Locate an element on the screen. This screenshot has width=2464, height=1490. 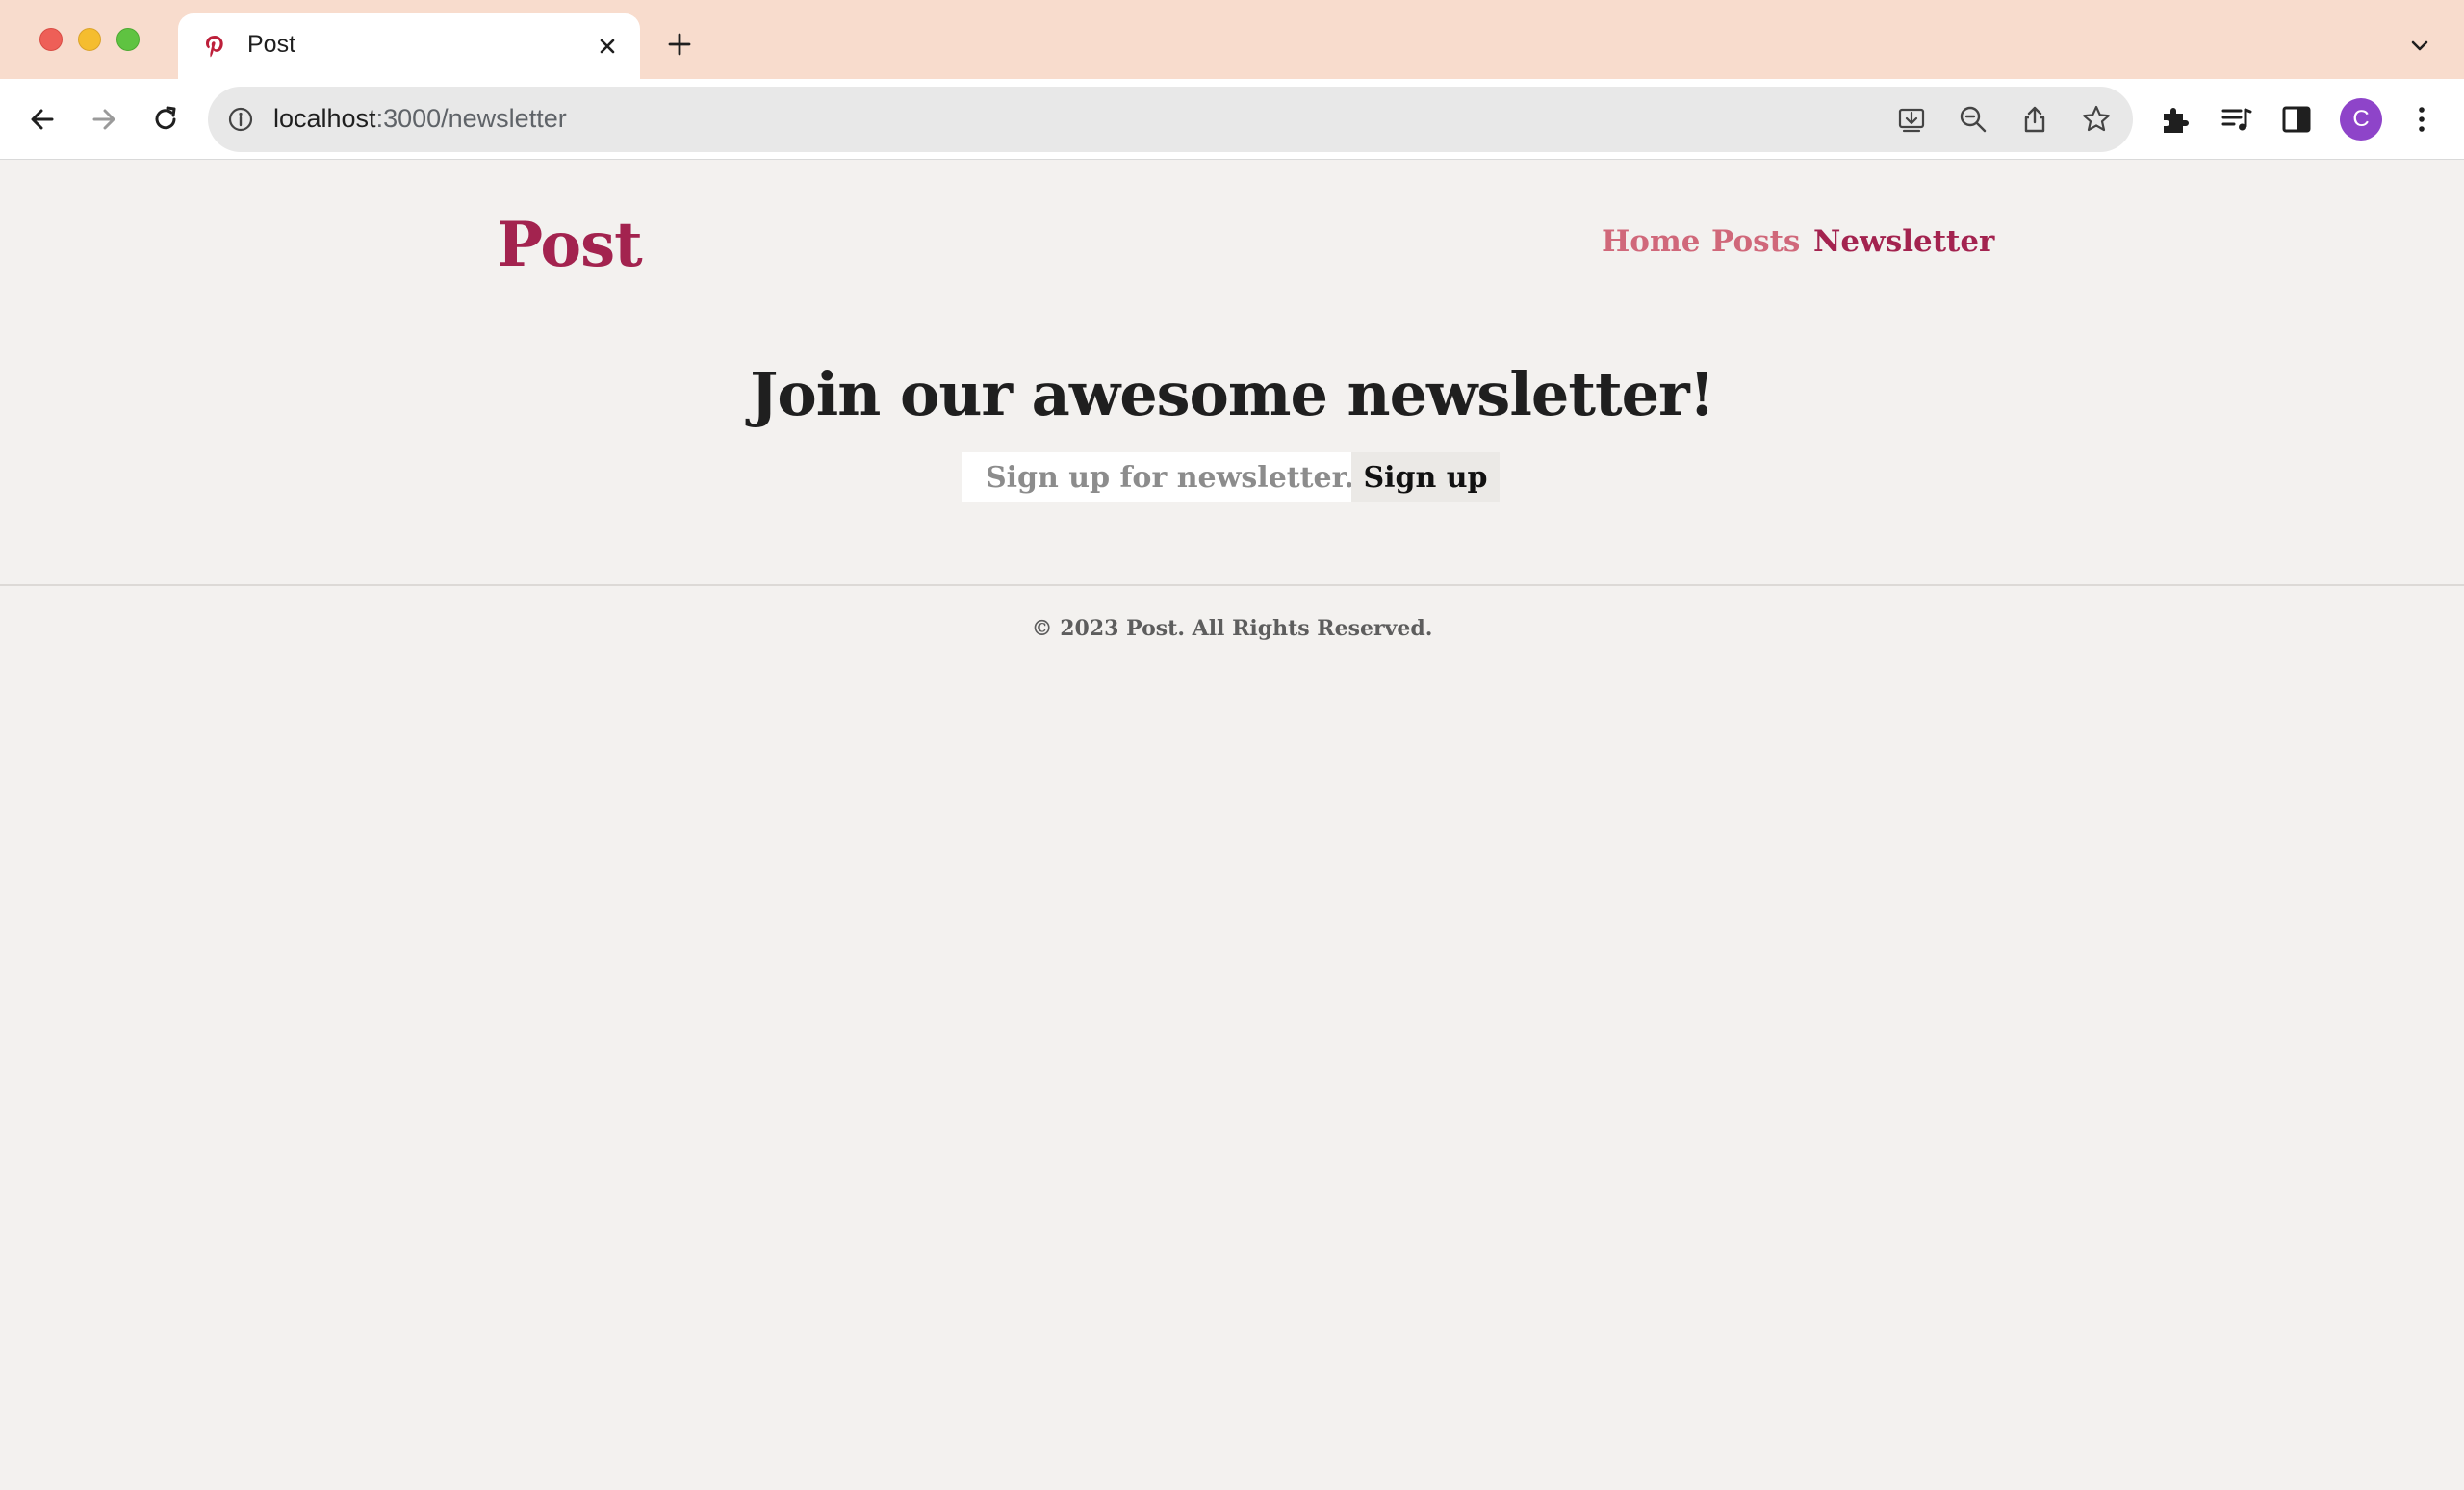
browser-tab-bar: Post is located at coordinates (1232, 39).